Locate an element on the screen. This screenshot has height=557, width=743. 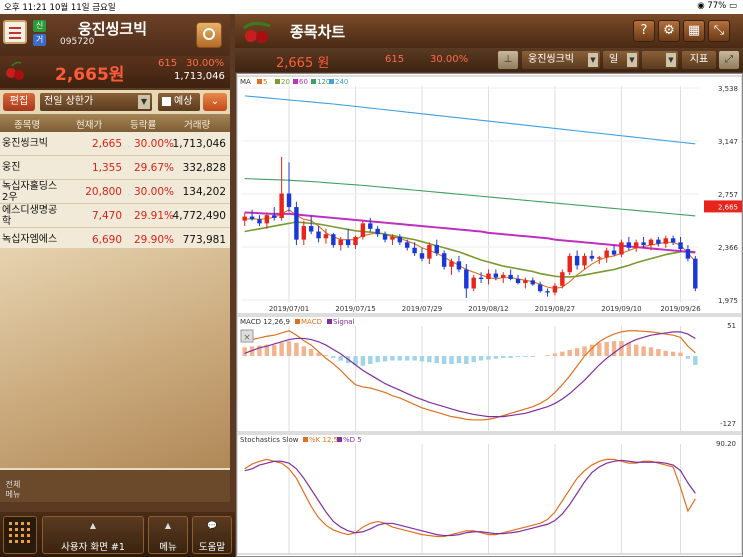
table-row: 에스디생명공학 7,470 29.91% 4,772,490 is located at coordinates (115, 216).